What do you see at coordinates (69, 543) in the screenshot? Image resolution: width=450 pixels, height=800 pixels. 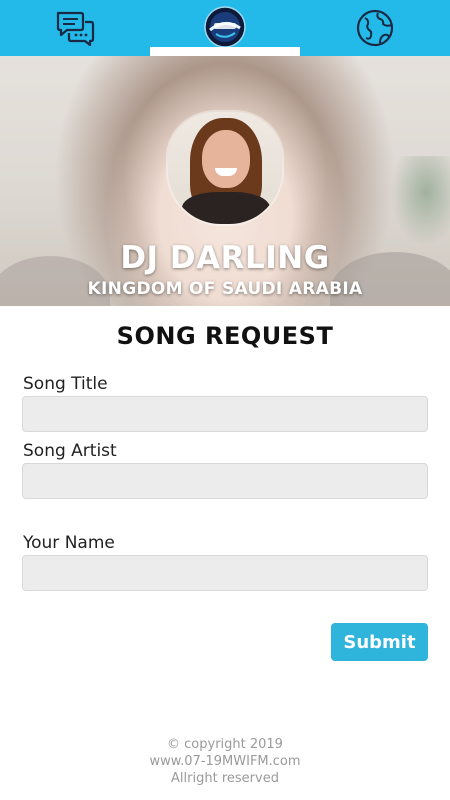 I see `your-name-label: Your Name` at bounding box center [69, 543].